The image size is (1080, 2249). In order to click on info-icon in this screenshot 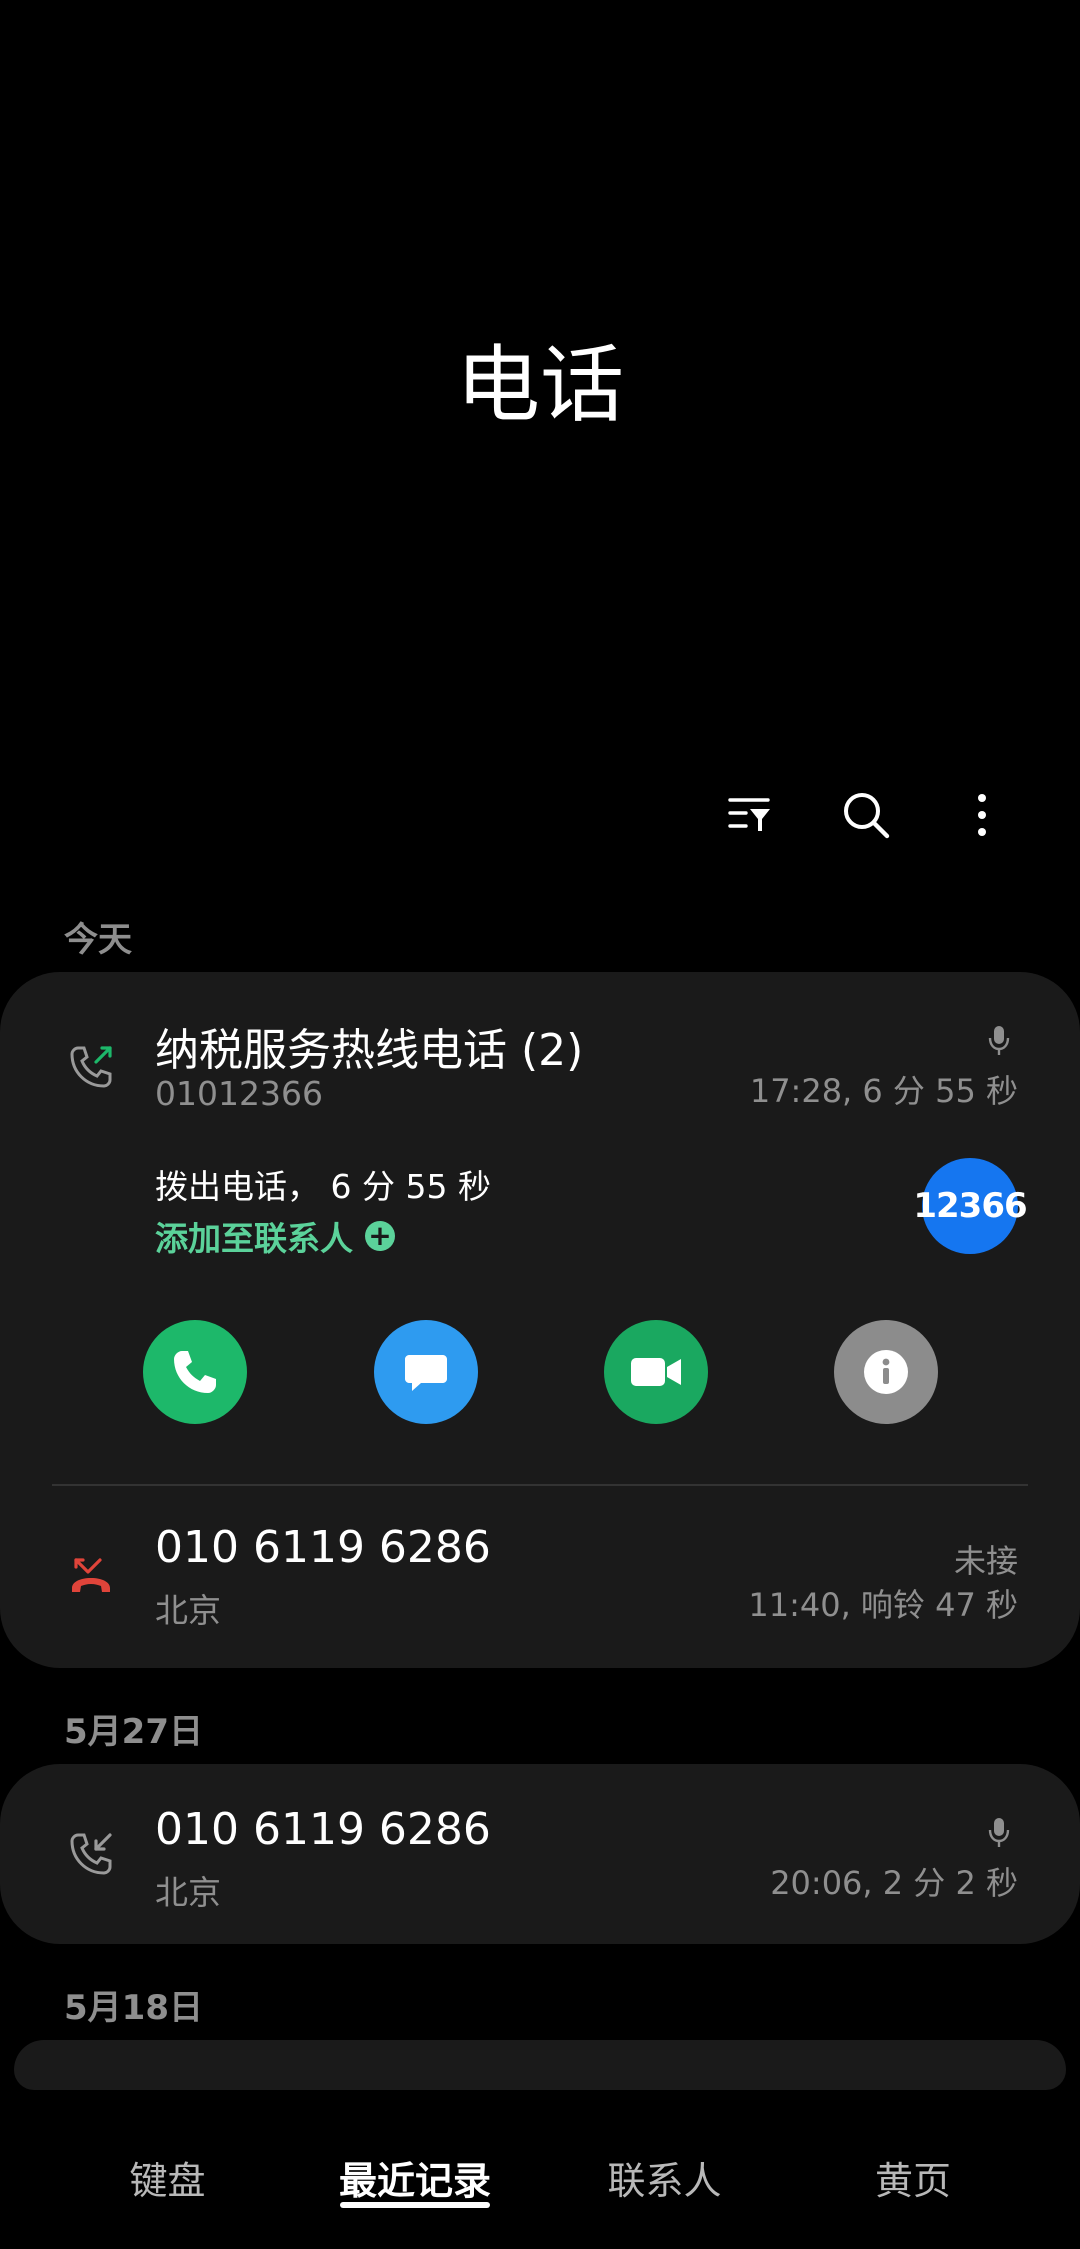, I will do `click(886, 1372)`.